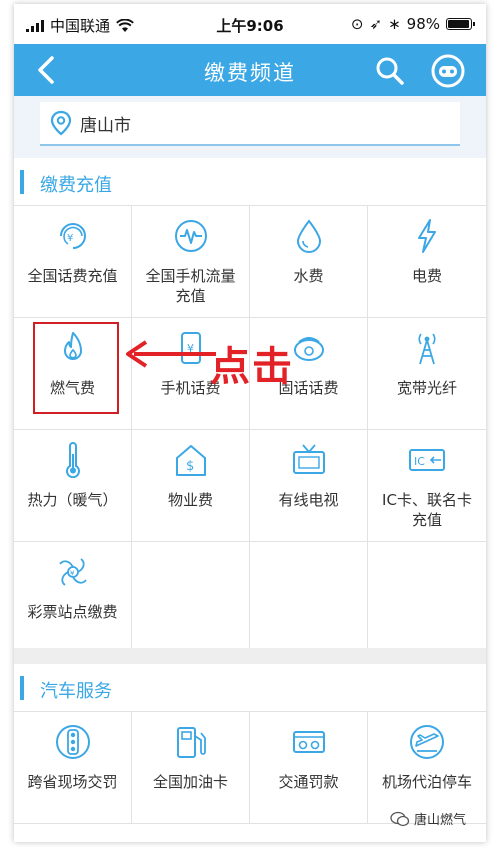 The image size is (500, 847). What do you see at coordinates (250, 124) in the screenshot?
I see `city-selector: 唐山市` at bounding box center [250, 124].